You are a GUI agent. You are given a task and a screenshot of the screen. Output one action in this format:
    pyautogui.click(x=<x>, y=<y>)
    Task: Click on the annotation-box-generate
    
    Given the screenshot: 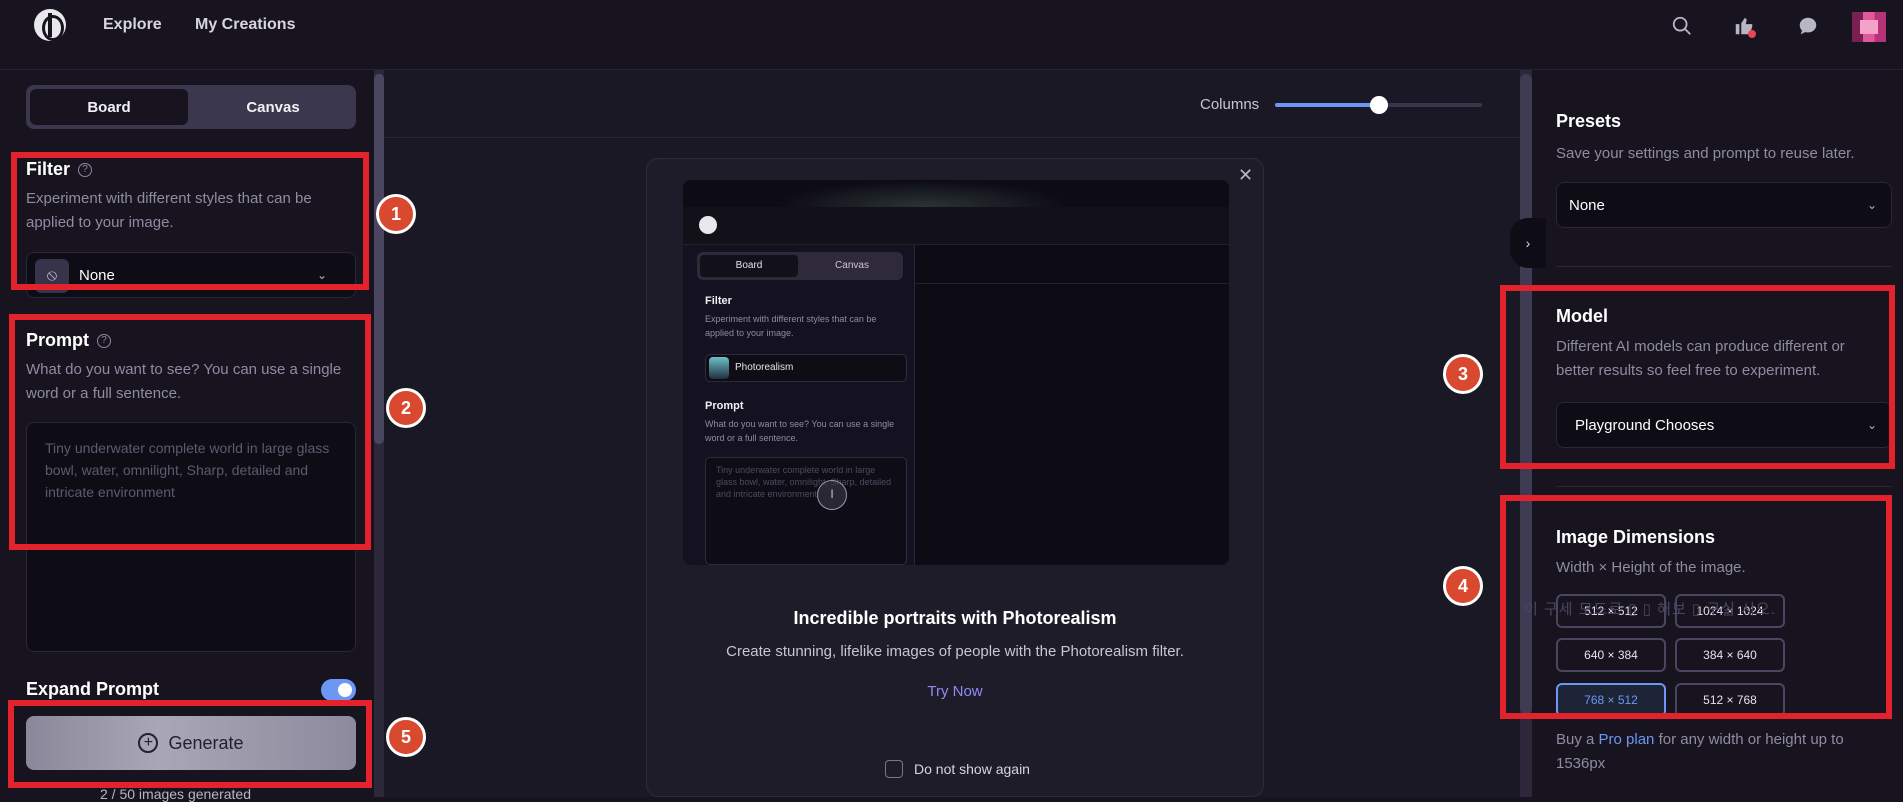 What is the action you would take?
    pyautogui.click(x=190, y=744)
    